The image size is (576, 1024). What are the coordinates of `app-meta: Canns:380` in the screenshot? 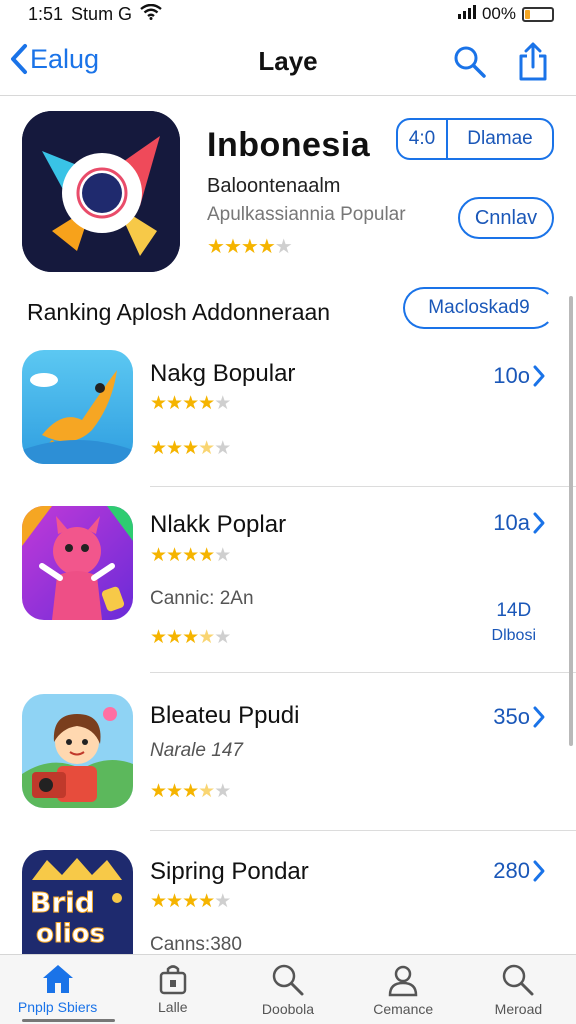 It's located at (196, 944).